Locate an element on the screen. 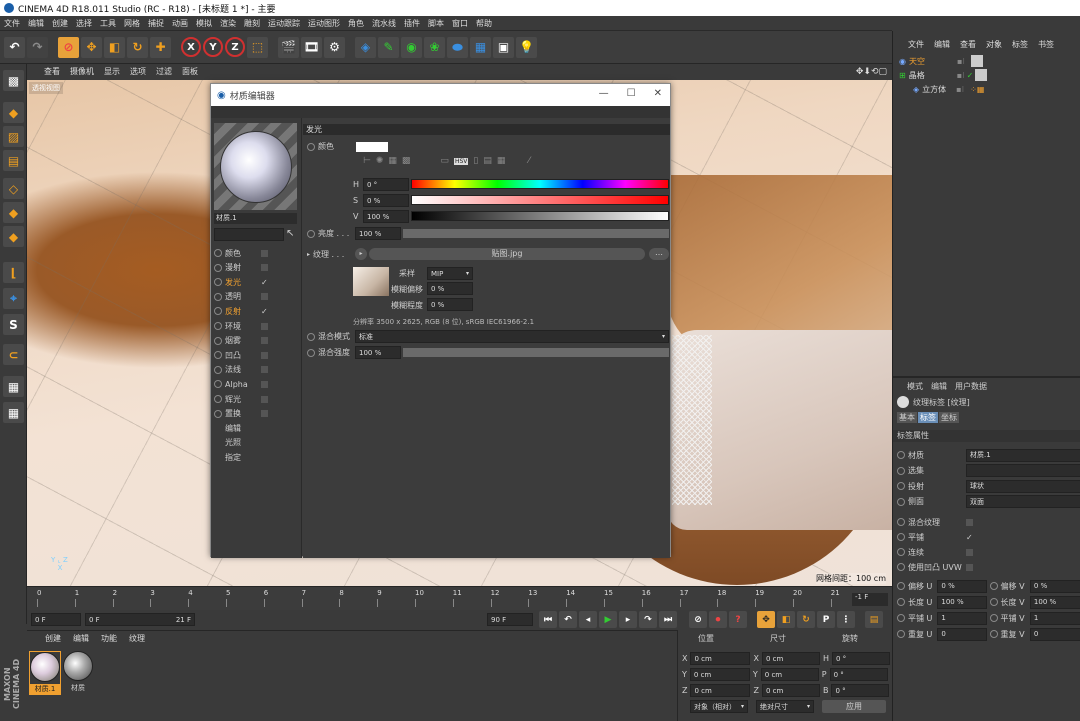 This screenshot has width=1080, height=721. channel-row: 烟雾 is located at coordinates (256, 341).